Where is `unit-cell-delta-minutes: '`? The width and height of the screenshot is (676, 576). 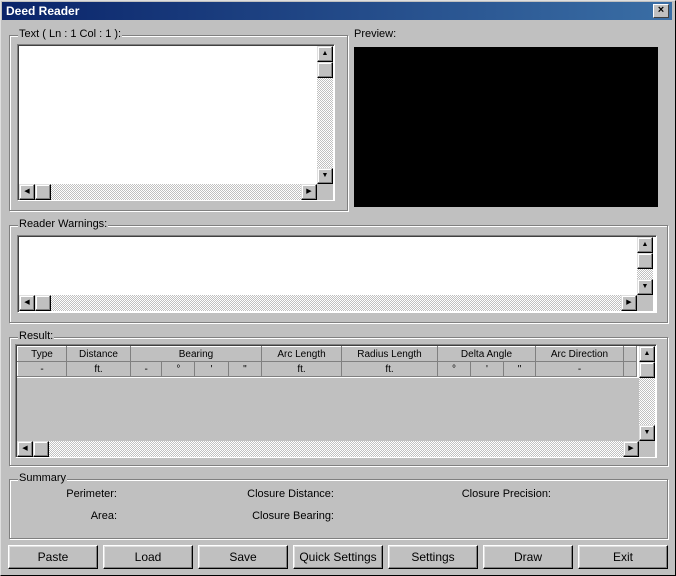 unit-cell-delta-minutes: ' is located at coordinates (487, 369).